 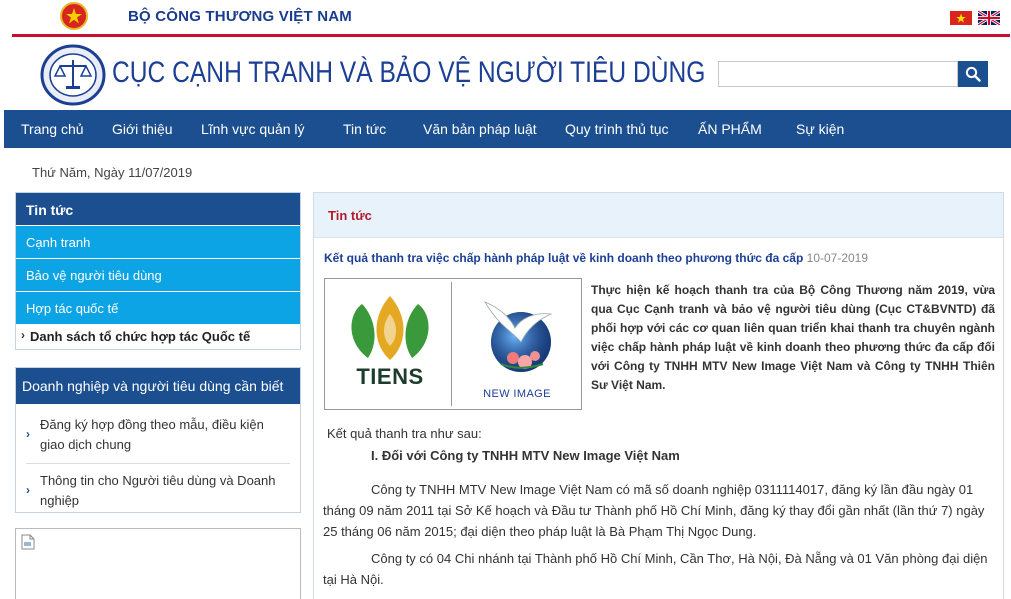 What do you see at coordinates (820, 129) in the screenshot?
I see `nav-events: Sự kiện` at bounding box center [820, 129].